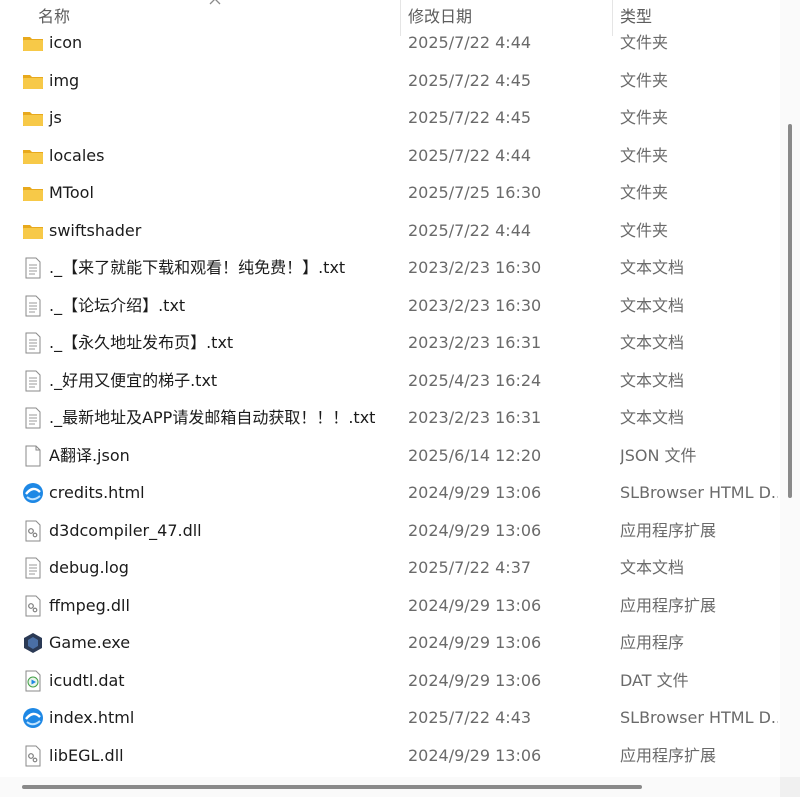 The image size is (800, 797). Describe the element at coordinates (55, 117) in the screenshot. I see `file-name: js` at that location.